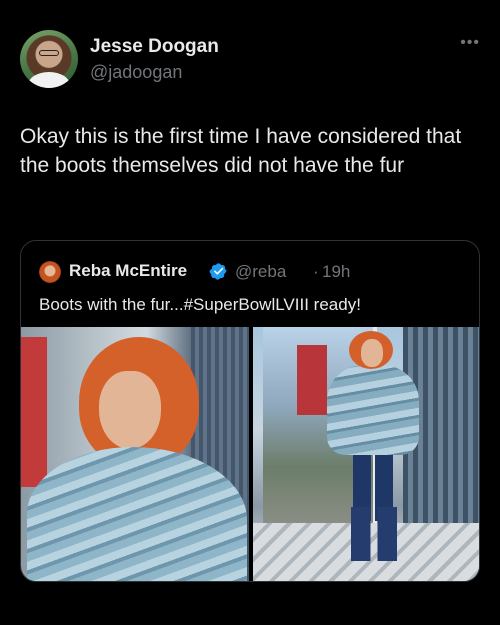 The width and height of the screenshot is (500, 625). What do you see at coordinates (336, 272) in the screenshot?
I see `quoted-tweet-timestamp: 19h` at bounding box center [336, 272].